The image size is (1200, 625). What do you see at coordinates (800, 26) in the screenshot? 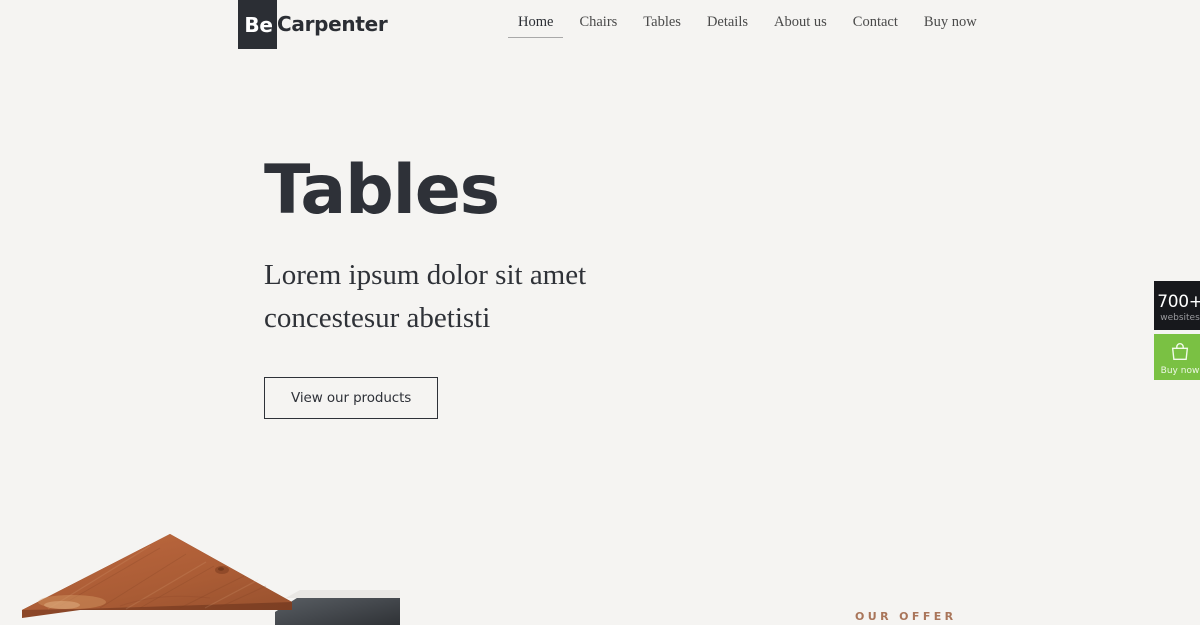
I see `nav-item-about-us: About us` at bounding box center [800, 26].